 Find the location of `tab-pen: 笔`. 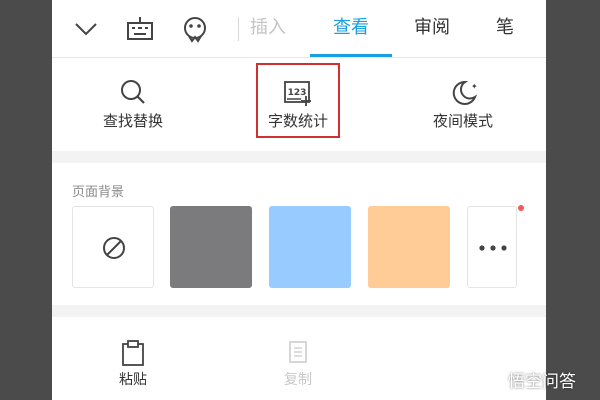

tab-pen: 笔 is located at coordinates (505, 28).